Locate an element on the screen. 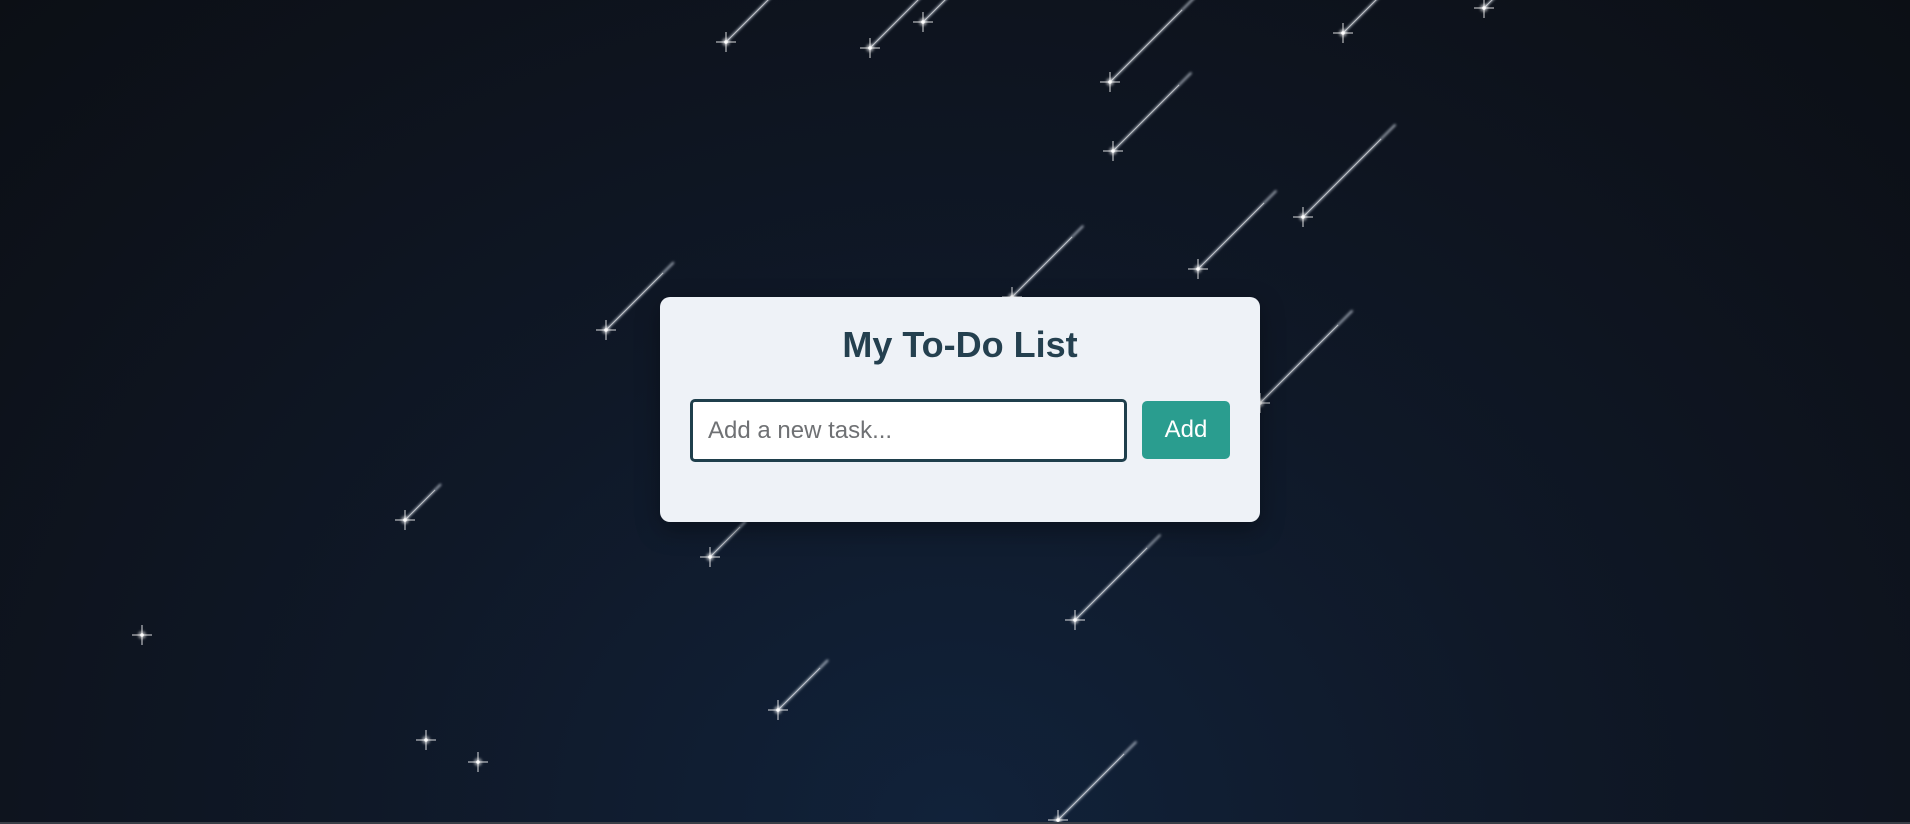 Image resolution: width=1910 pixels, height=824 pixels. page-title: My To-Do List is located at coordinates (960, 344).